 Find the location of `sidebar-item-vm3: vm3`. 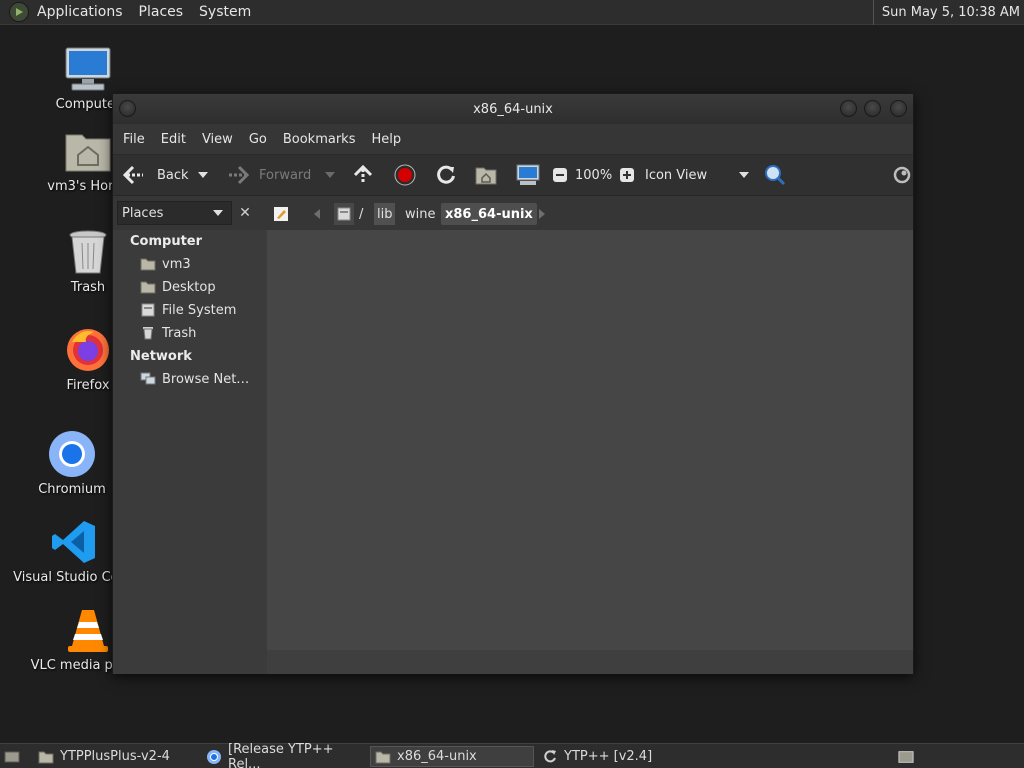

sidebar-item-vm3: vm3 is located at coordinates (165, 264).